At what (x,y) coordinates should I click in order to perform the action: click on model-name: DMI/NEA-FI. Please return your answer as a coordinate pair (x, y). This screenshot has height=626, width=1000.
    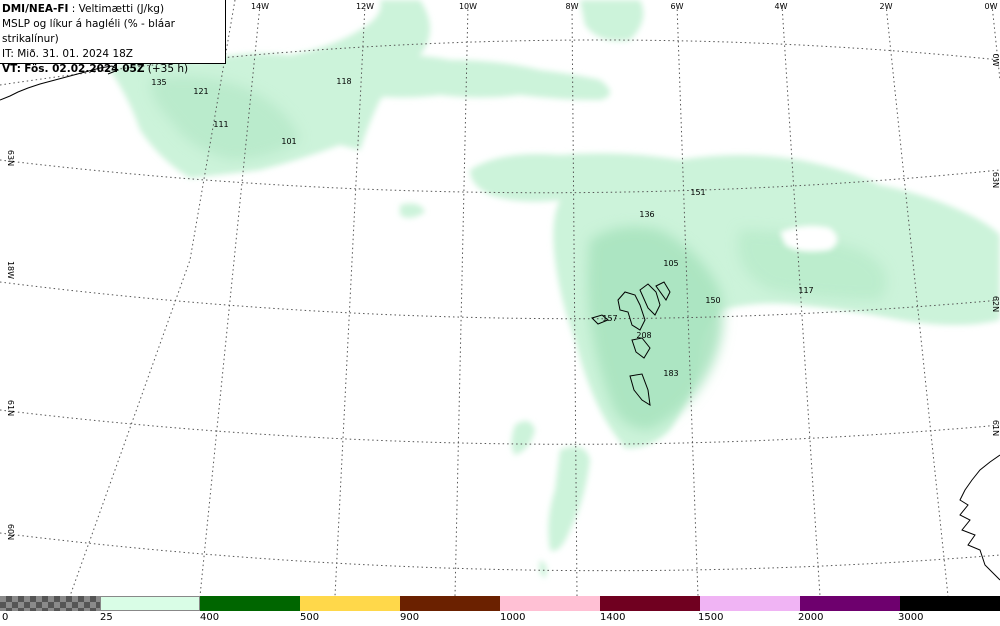
    Looking at the image, I should click on (35, 9).